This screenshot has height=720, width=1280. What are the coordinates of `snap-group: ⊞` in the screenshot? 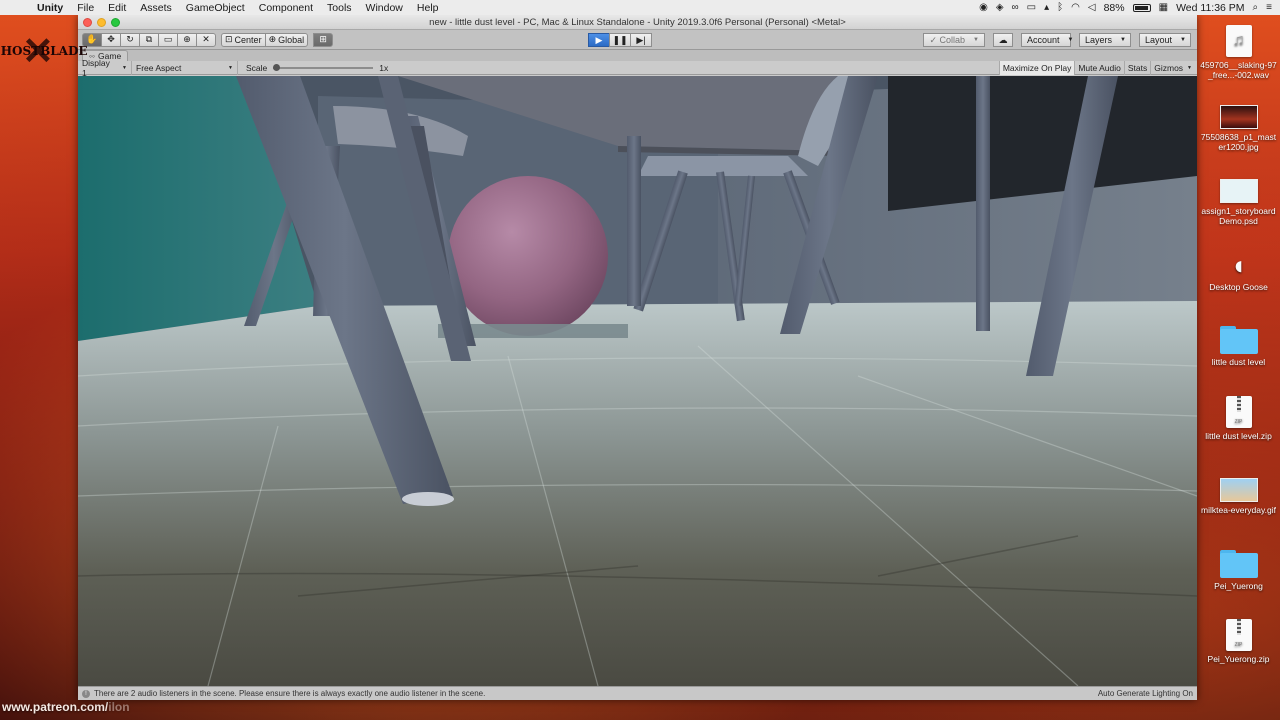 It's located at (323, 39).